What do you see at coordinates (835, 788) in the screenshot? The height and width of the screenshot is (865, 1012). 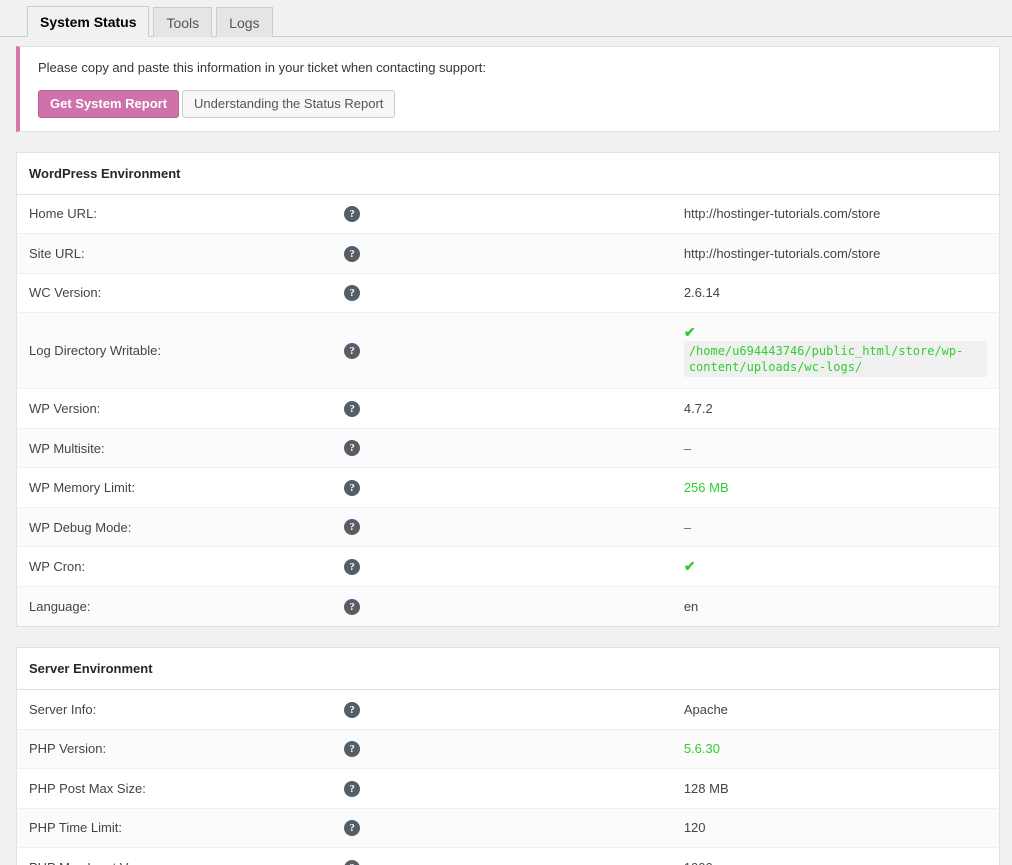 I see `row-value: 128 MB` at bounding box center [835, 788].